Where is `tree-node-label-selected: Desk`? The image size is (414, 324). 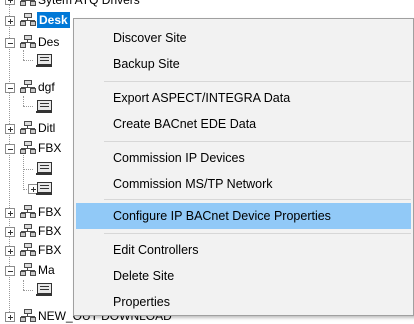
tree-node-label-selected: Desk is located at coordinates (53, 20).